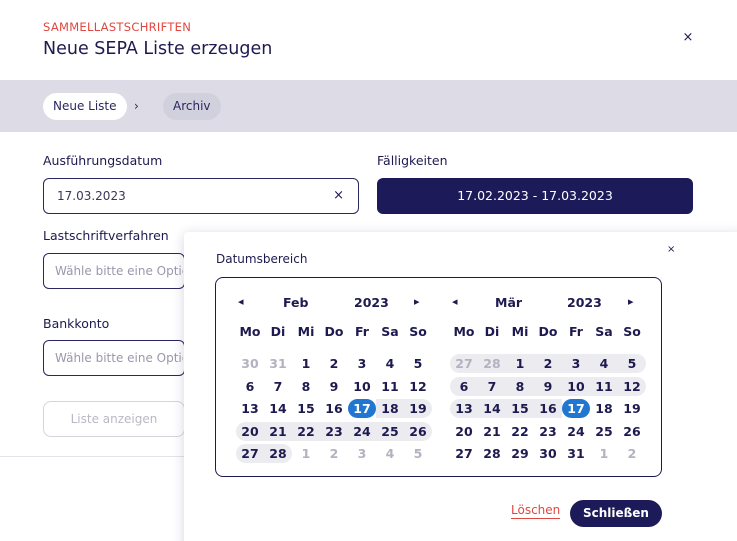 This screenshot has height=541, width=737. I want to click on weekday-label: Fr, so click(362, 331).